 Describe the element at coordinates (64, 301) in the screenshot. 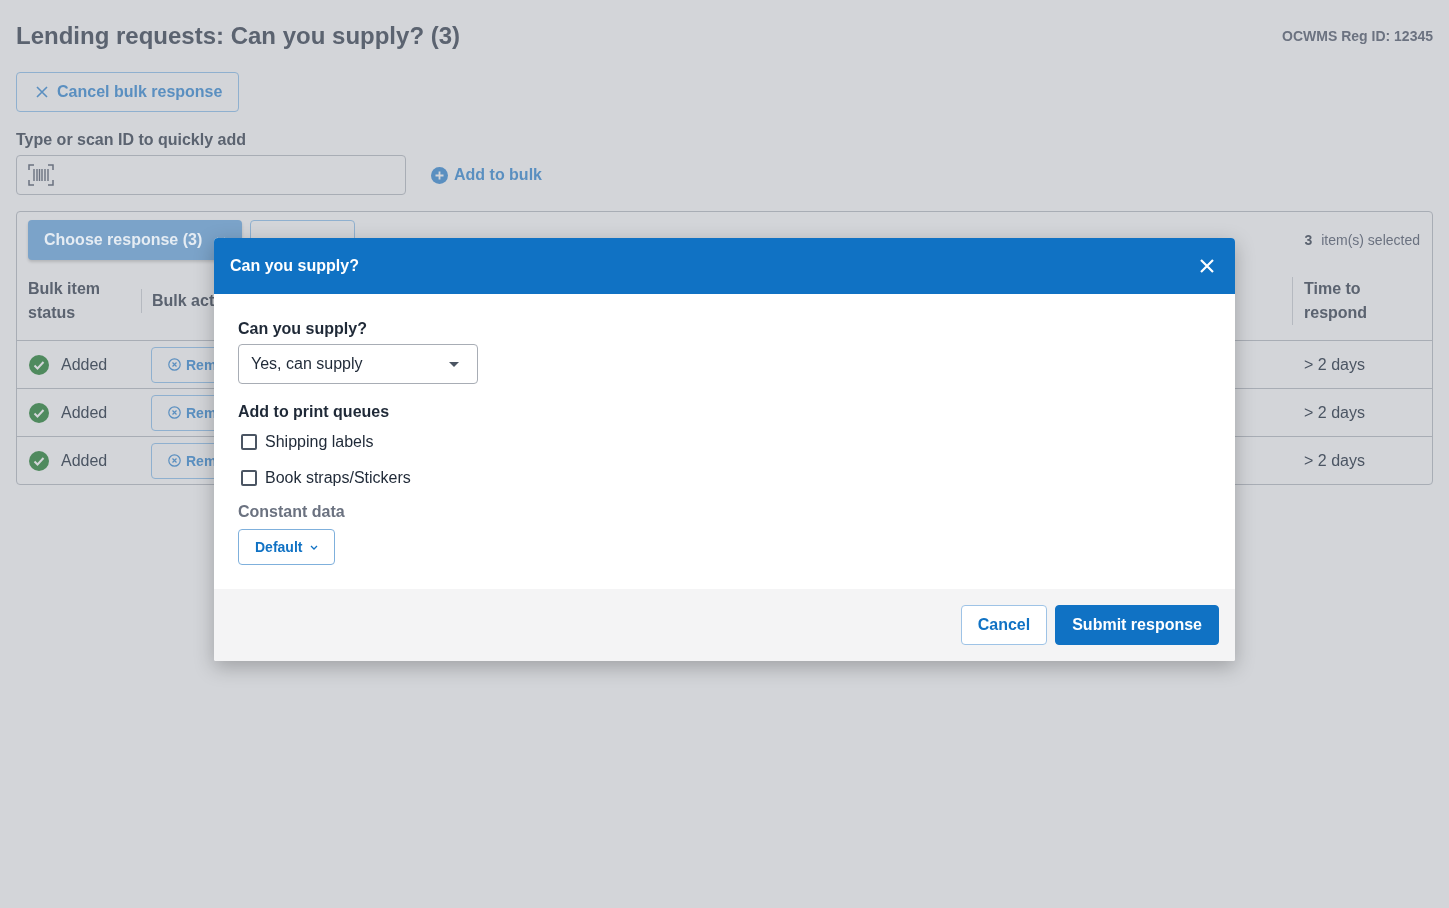

I see `column-header: Bulk item status` at that location.